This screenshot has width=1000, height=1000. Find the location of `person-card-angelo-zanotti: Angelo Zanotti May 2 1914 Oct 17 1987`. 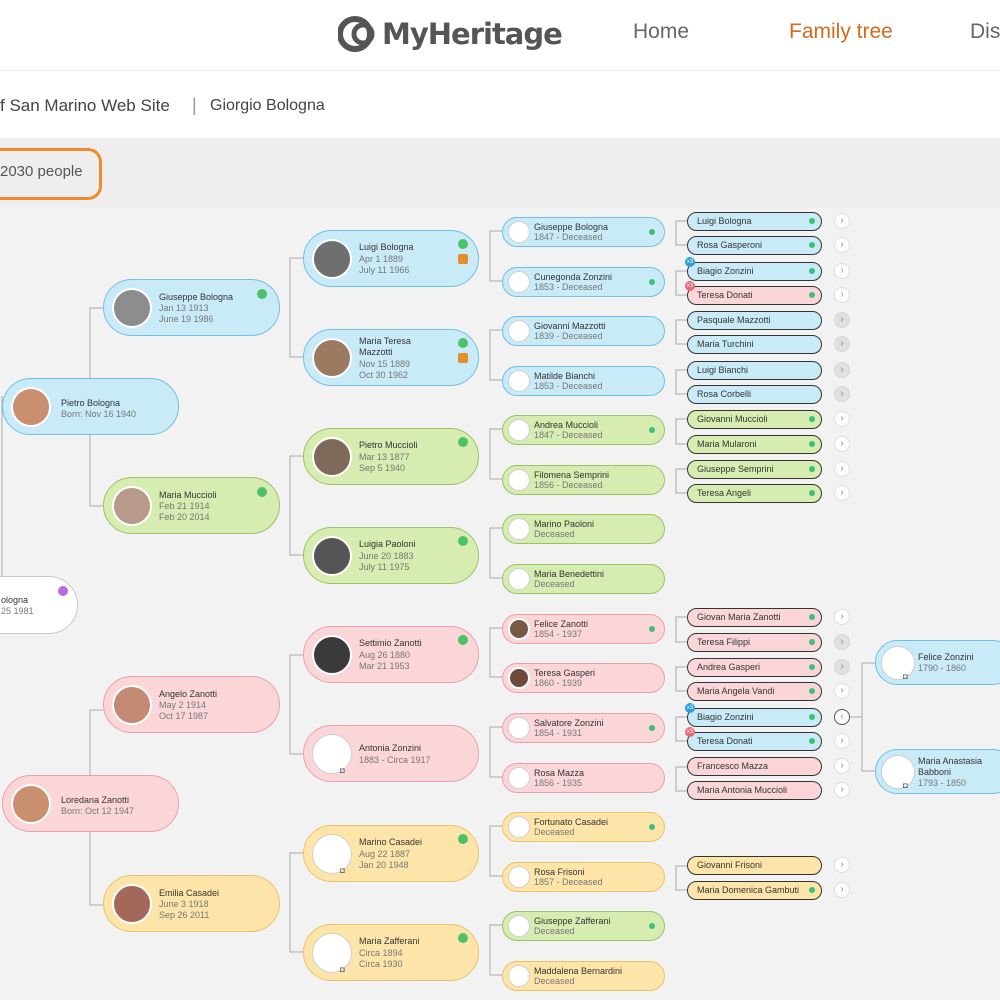

person-card-angelo-zanotti: Angelo Zanotti May 2 1914 Oct 17 1987 is located at coordinates (191, 704).